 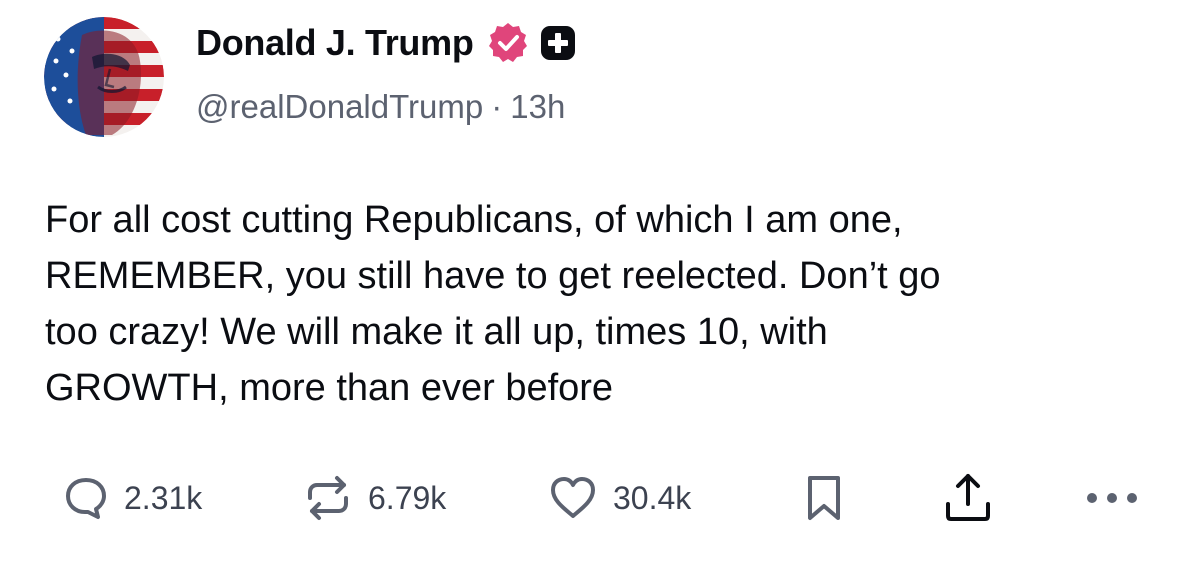 What do you see at coordinates (86, 498) in the screenshot?
I see `reply-icon` at bounding box center [86, 498].